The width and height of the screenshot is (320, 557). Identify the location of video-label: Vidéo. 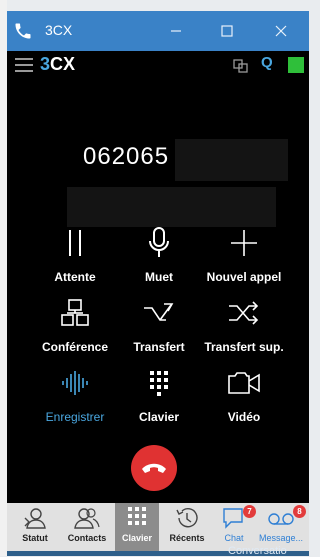
(244, 417).